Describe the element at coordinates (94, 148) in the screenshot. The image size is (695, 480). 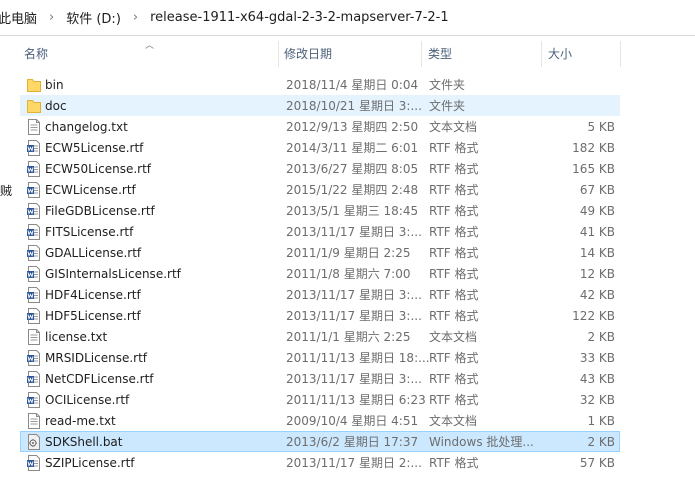
I see `file-name: ECW5License.rtf` at that location.